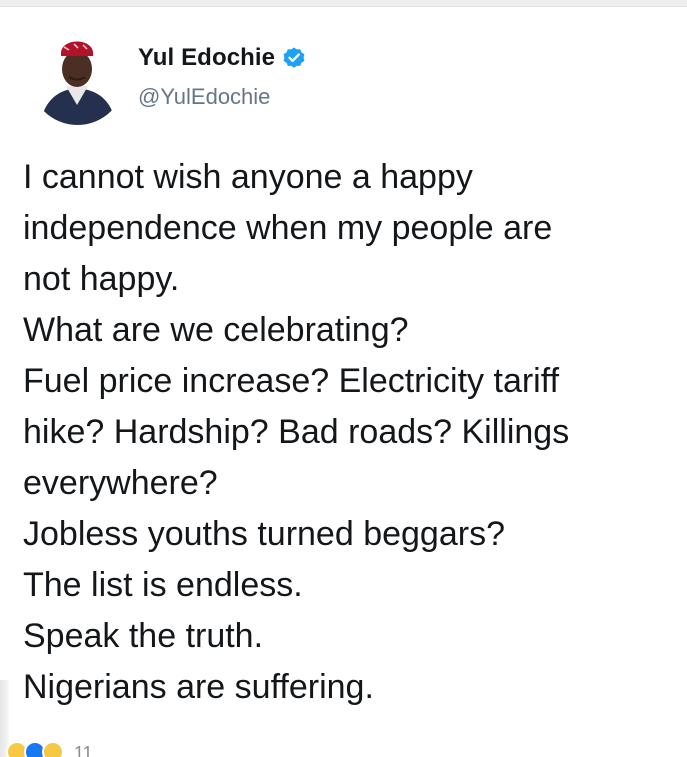  What do you see at coordinates (378, 97) in the screenshot?
I see `user-handle: @YulEdochie` at bounding box center [378, 97].